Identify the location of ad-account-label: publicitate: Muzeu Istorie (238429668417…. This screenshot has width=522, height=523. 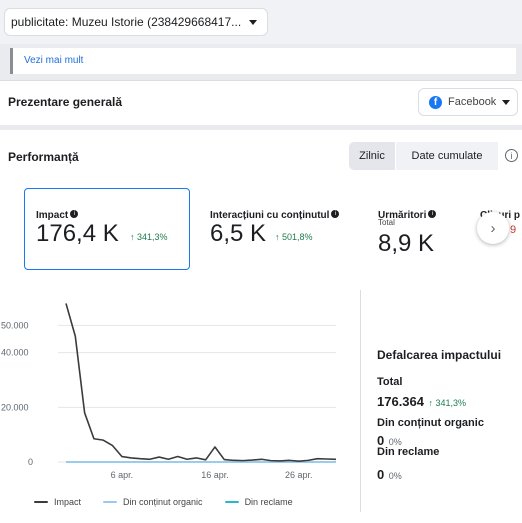
(126, 22).